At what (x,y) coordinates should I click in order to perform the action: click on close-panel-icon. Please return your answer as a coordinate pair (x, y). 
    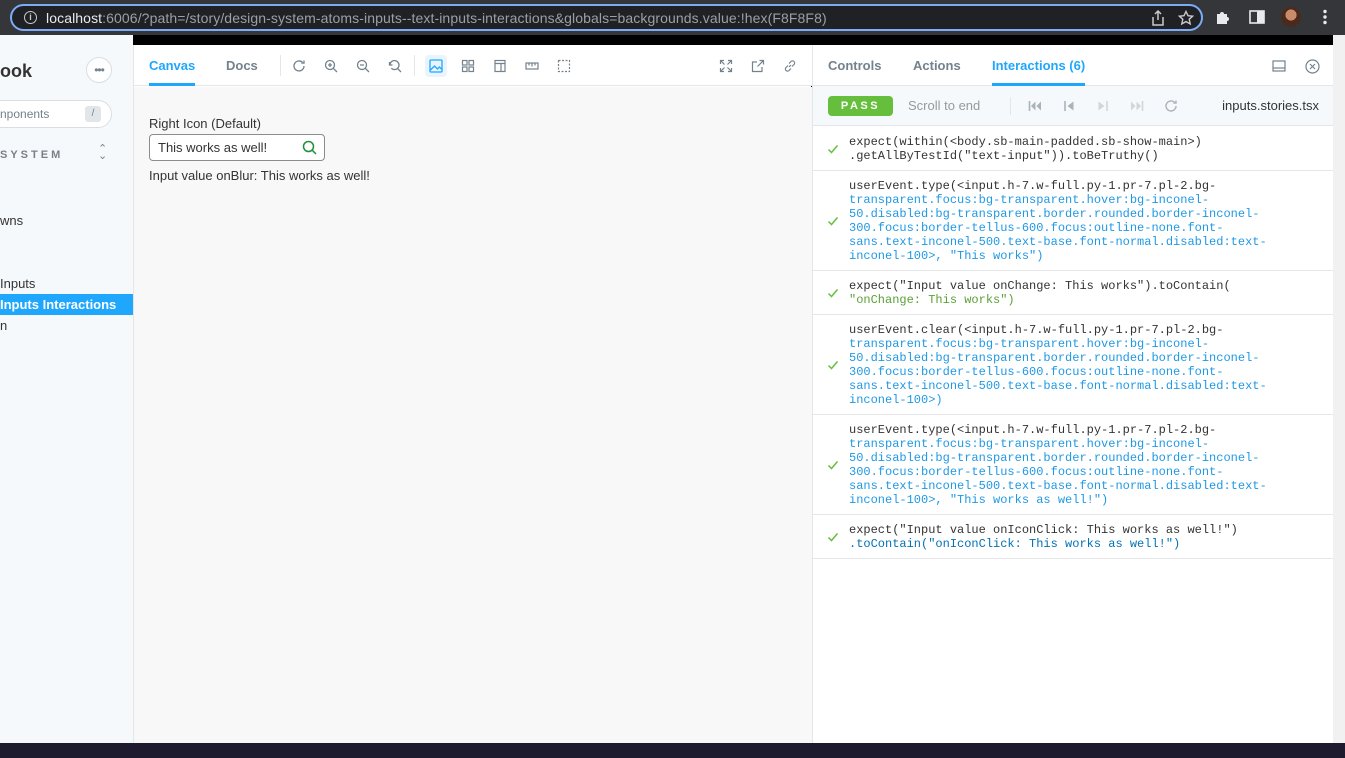
    Looking at the image, I should click on (1312, 66).